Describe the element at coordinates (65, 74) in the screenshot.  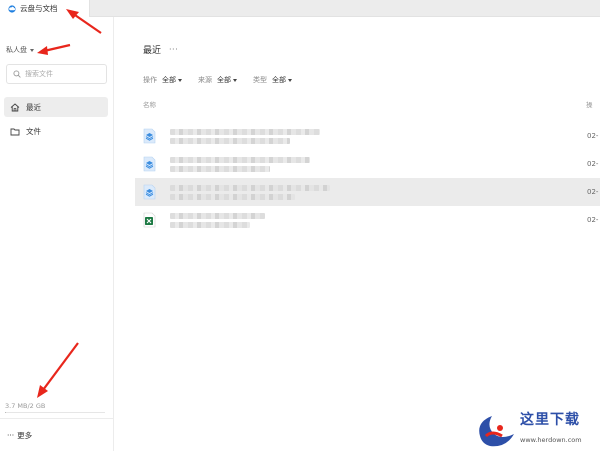
I see `search-input` at that location.